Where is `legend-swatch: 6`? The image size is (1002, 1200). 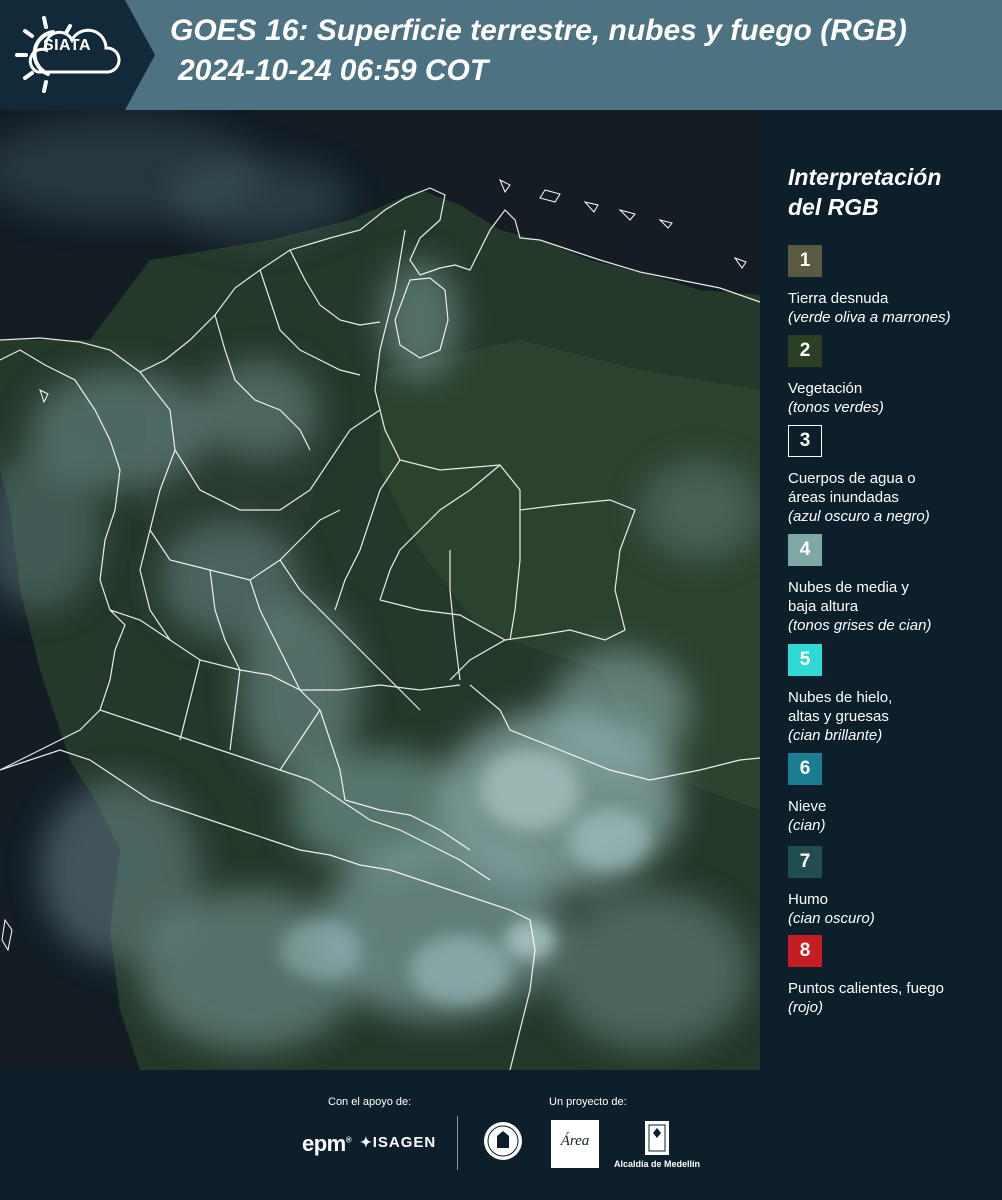 legend-swatch: 6 is located at coordinates (805, 769).